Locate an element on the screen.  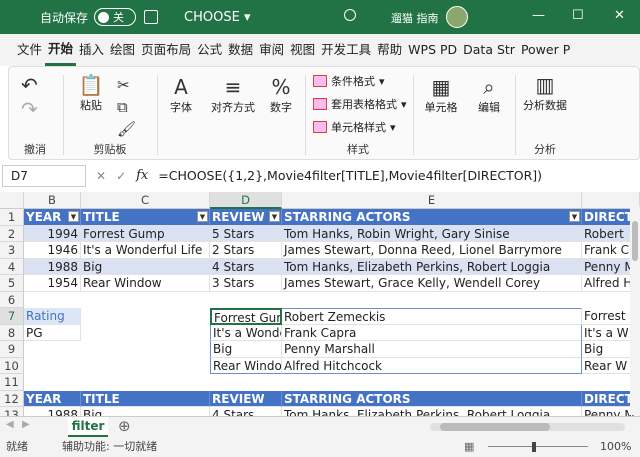
table-cell: 5 Stars is located at coordinates (246, 233).